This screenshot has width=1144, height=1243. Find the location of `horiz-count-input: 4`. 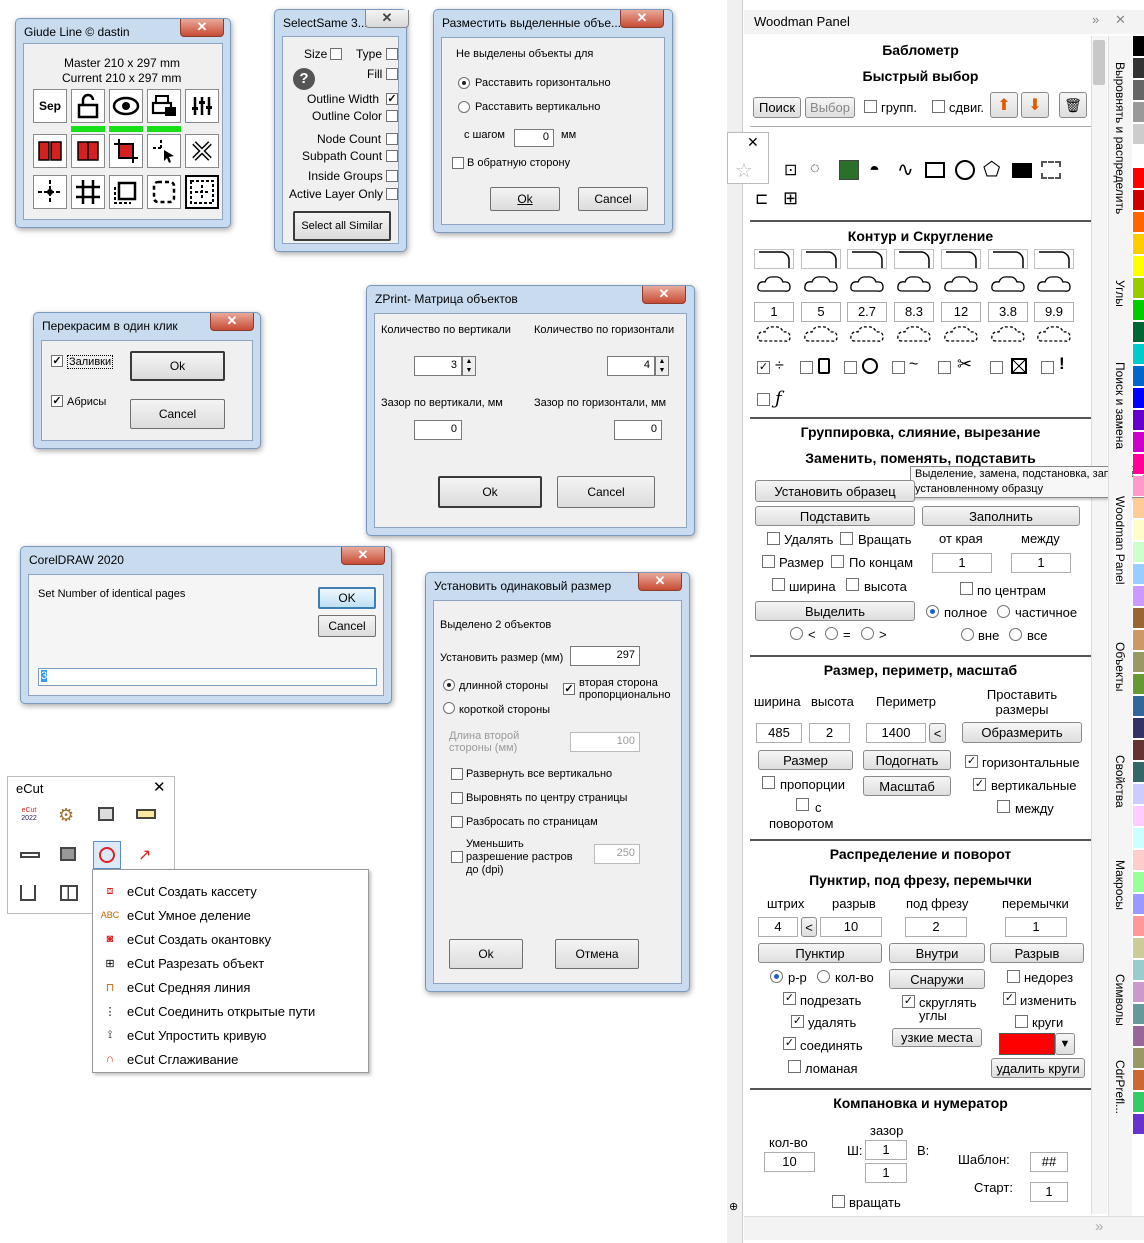

horiz-count-input: 4 is located at coordinates (631, 366).